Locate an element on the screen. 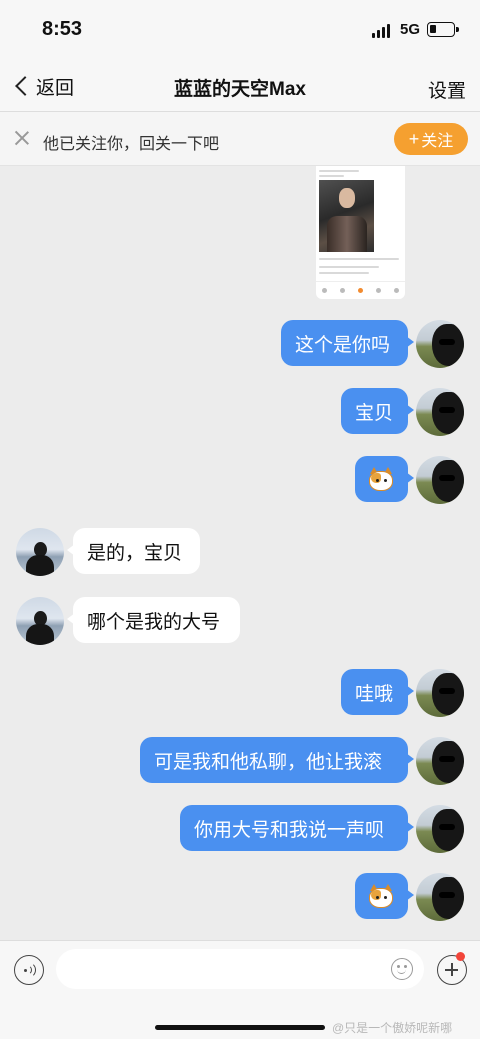 The image size is (480, 1039). status-time: 8:53 is located at coordinates (62, 29).